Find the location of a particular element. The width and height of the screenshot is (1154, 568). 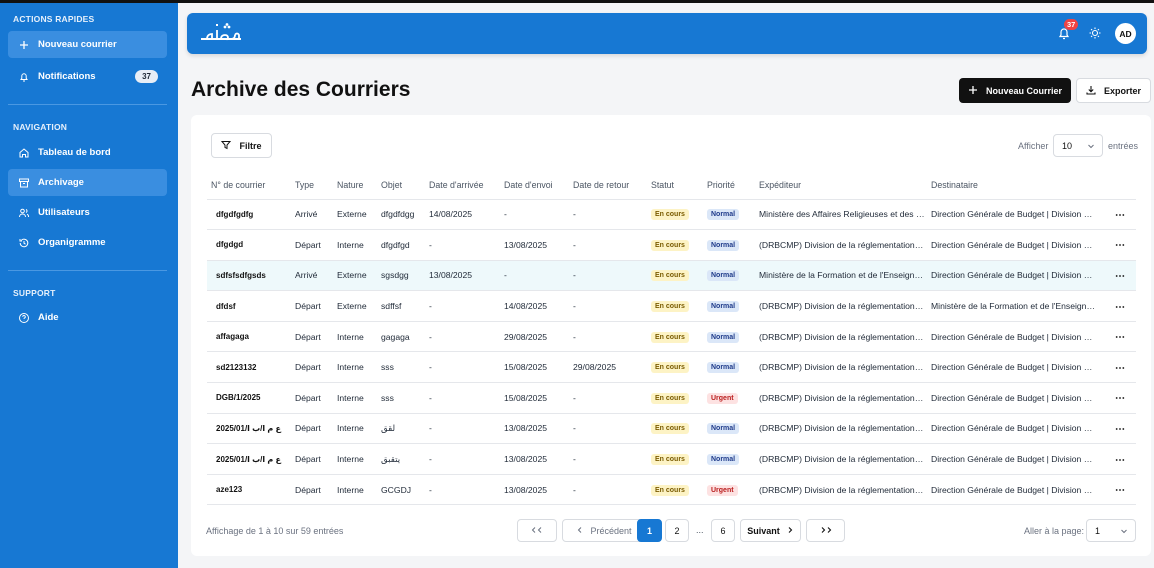

sidebar-item-help: Aide is located at coordinates (87, 317).